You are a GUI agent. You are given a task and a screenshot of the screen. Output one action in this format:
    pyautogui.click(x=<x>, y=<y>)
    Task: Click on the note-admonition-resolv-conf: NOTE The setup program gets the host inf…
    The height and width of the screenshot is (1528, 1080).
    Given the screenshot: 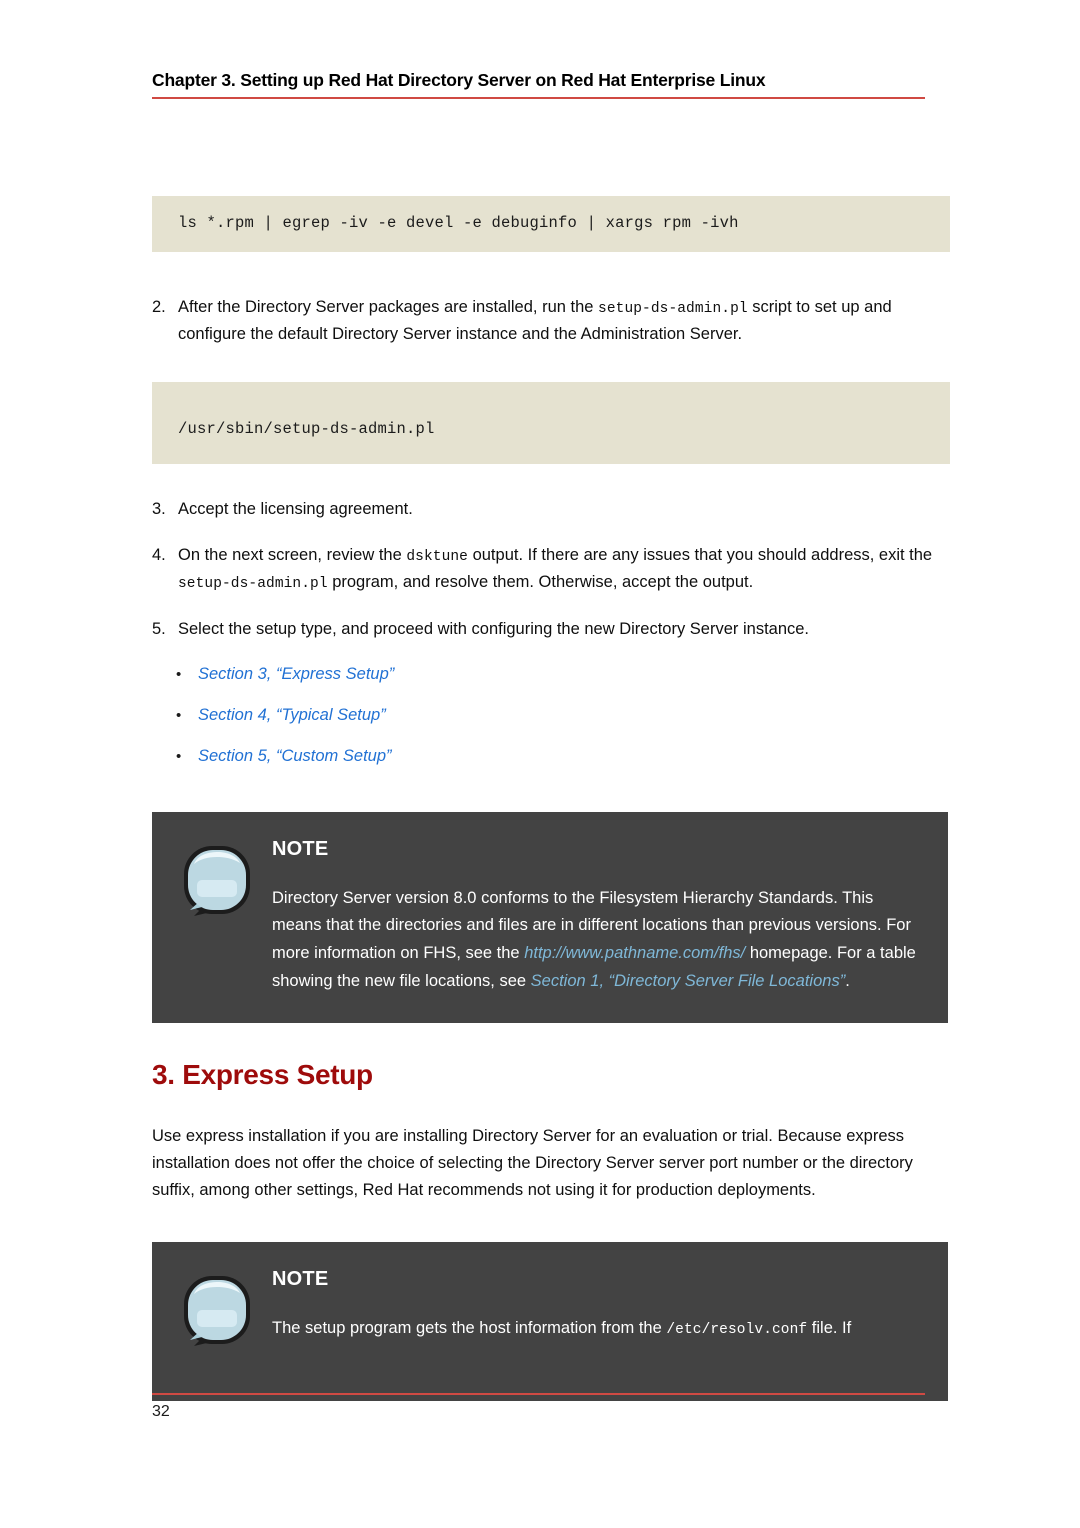 What is the action you would take?
    pyautogui.click(x=550, y=1321)
    